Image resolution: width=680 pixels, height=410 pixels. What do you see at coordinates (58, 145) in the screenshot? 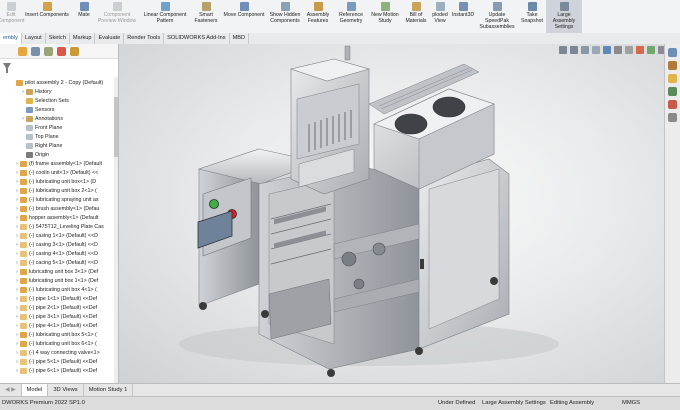
I see `tree-node: Right Plane` at bounding box center [58, 145].